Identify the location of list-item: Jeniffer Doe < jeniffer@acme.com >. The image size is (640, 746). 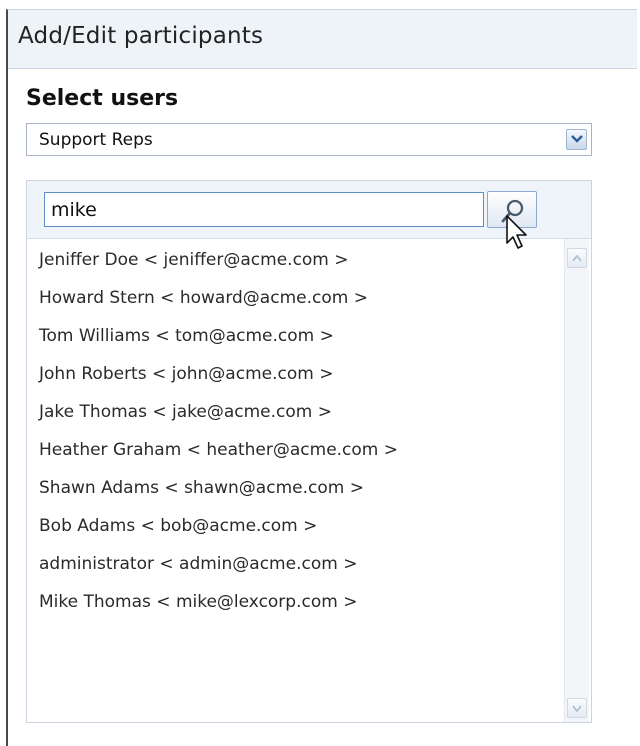
(296, 266).